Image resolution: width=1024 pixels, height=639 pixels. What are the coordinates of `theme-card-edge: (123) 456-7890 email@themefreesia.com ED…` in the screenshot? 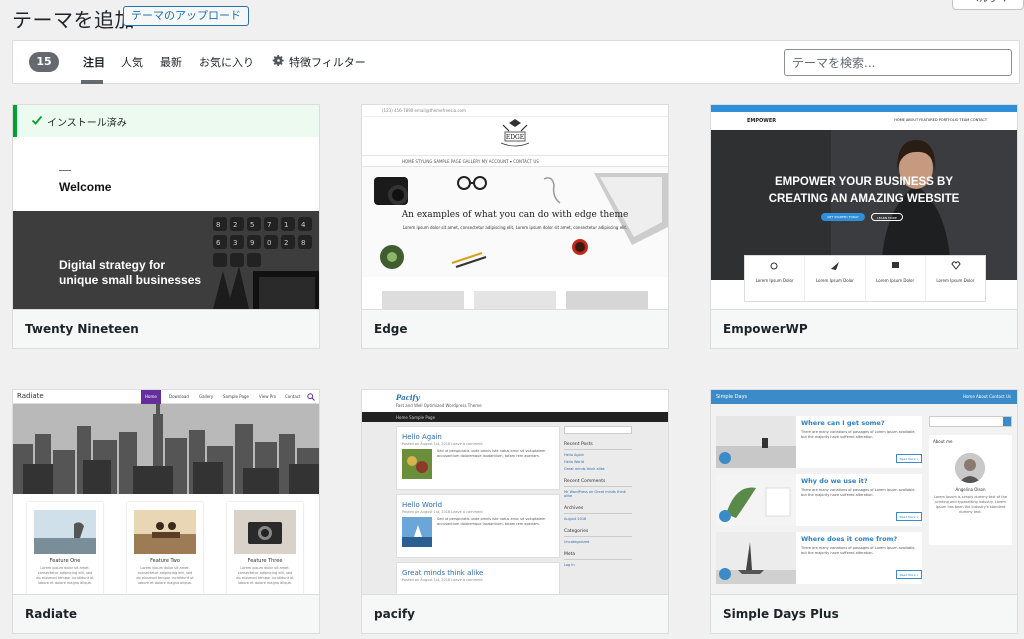 It's located at (515, 226).